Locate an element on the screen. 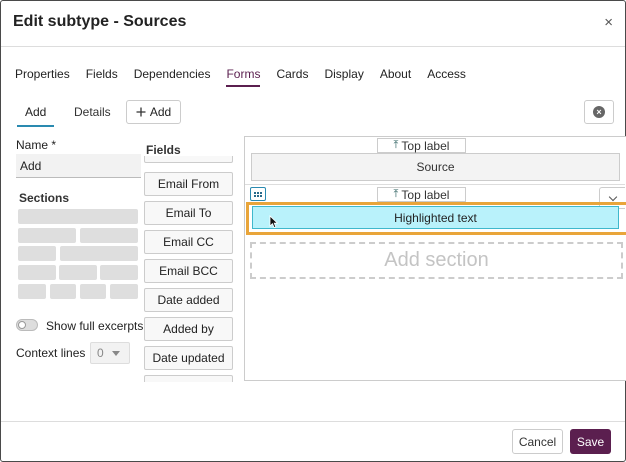  name-input is located at coordinates (78, 166).